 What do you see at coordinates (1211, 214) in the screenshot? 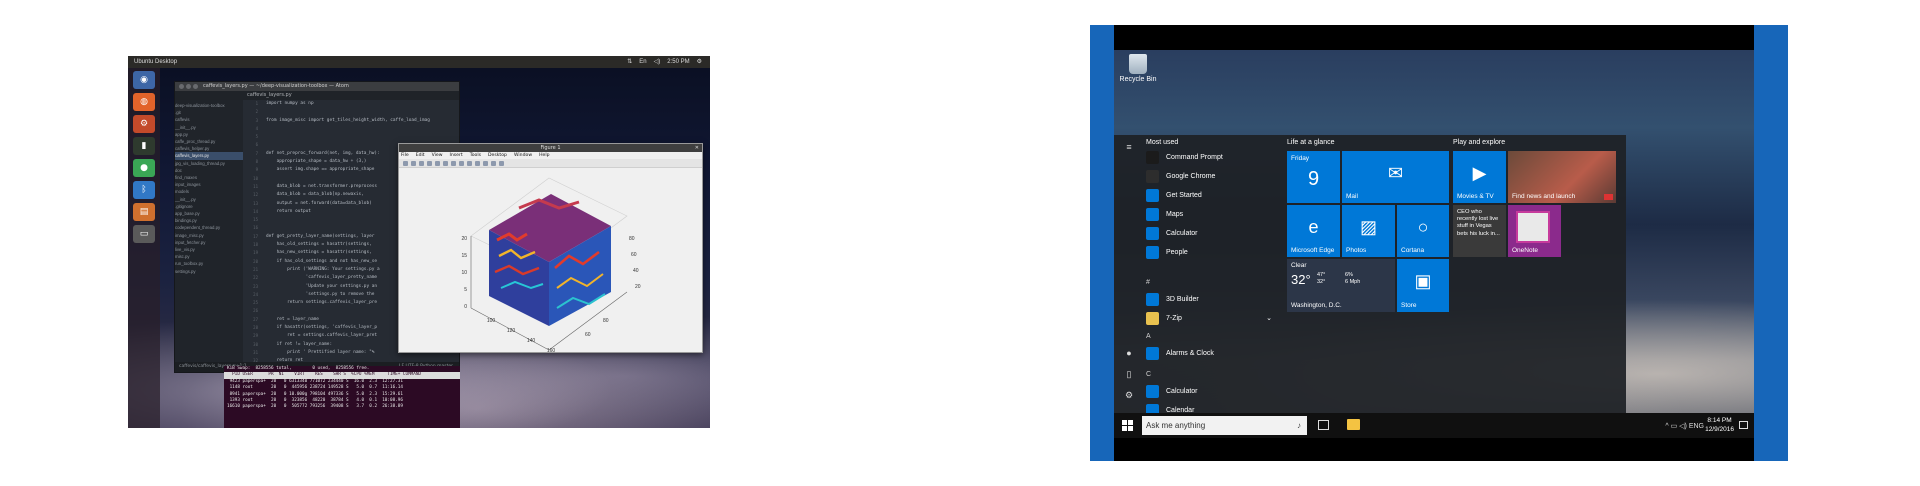
I see `app-list-item: Maps` at bounding box center [1211, 214].